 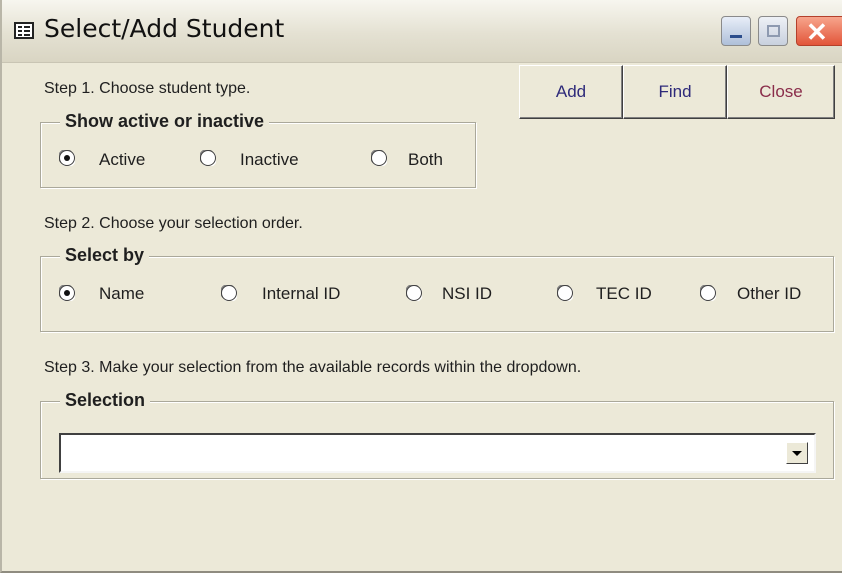 I want to click on radio-inactive-label: Inactive, so click(x=269, y=159).